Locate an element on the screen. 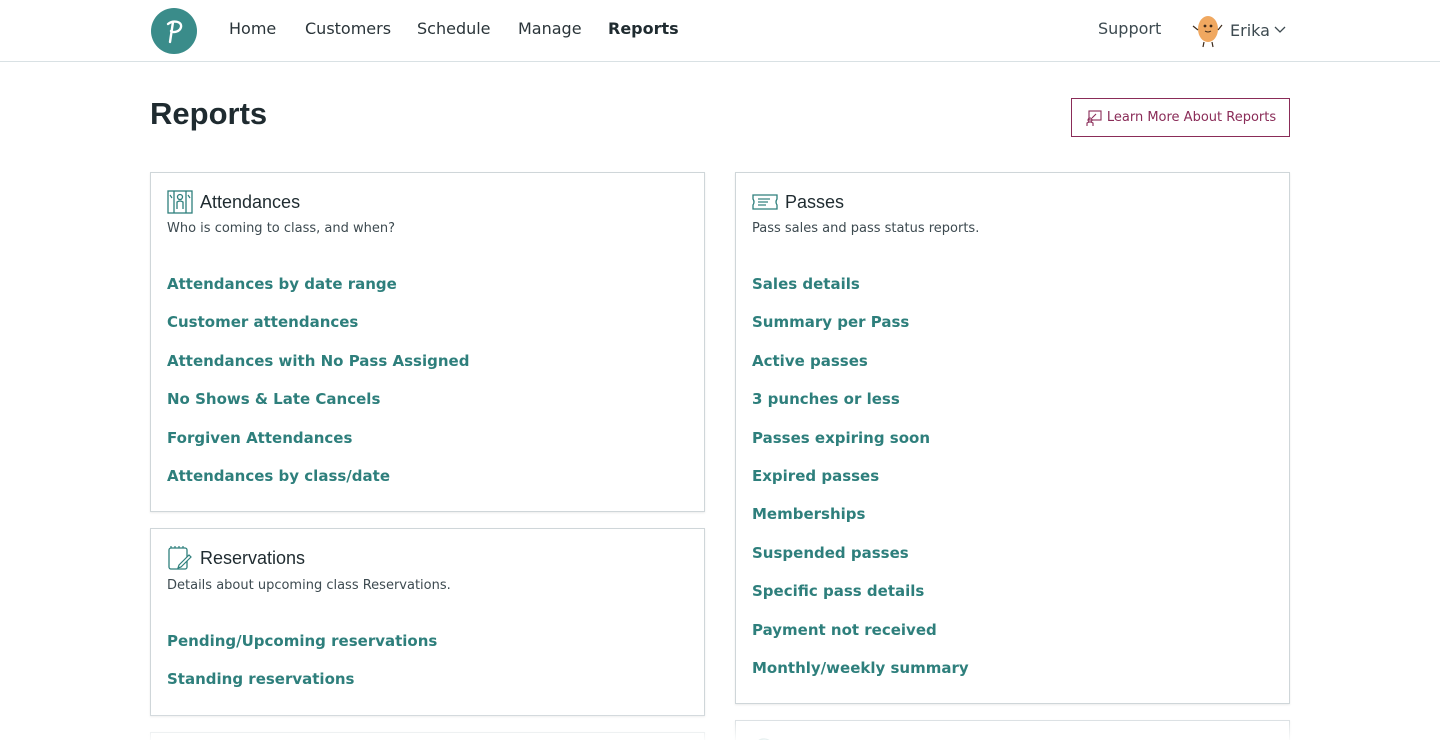 This screenshot has width=1440, height=740. passes-card-header: Passes is located at coordinates (798, 202).